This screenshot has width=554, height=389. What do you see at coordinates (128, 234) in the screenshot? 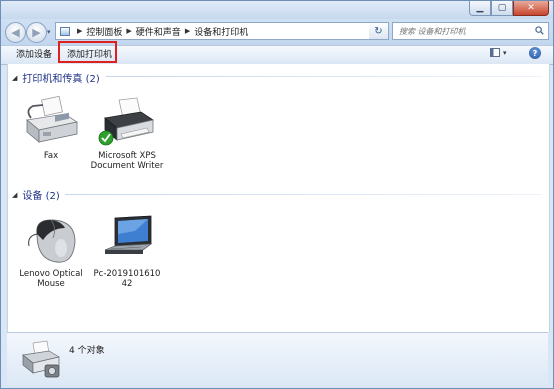
I see `laptop-icon` at bounding box center [128, 234].